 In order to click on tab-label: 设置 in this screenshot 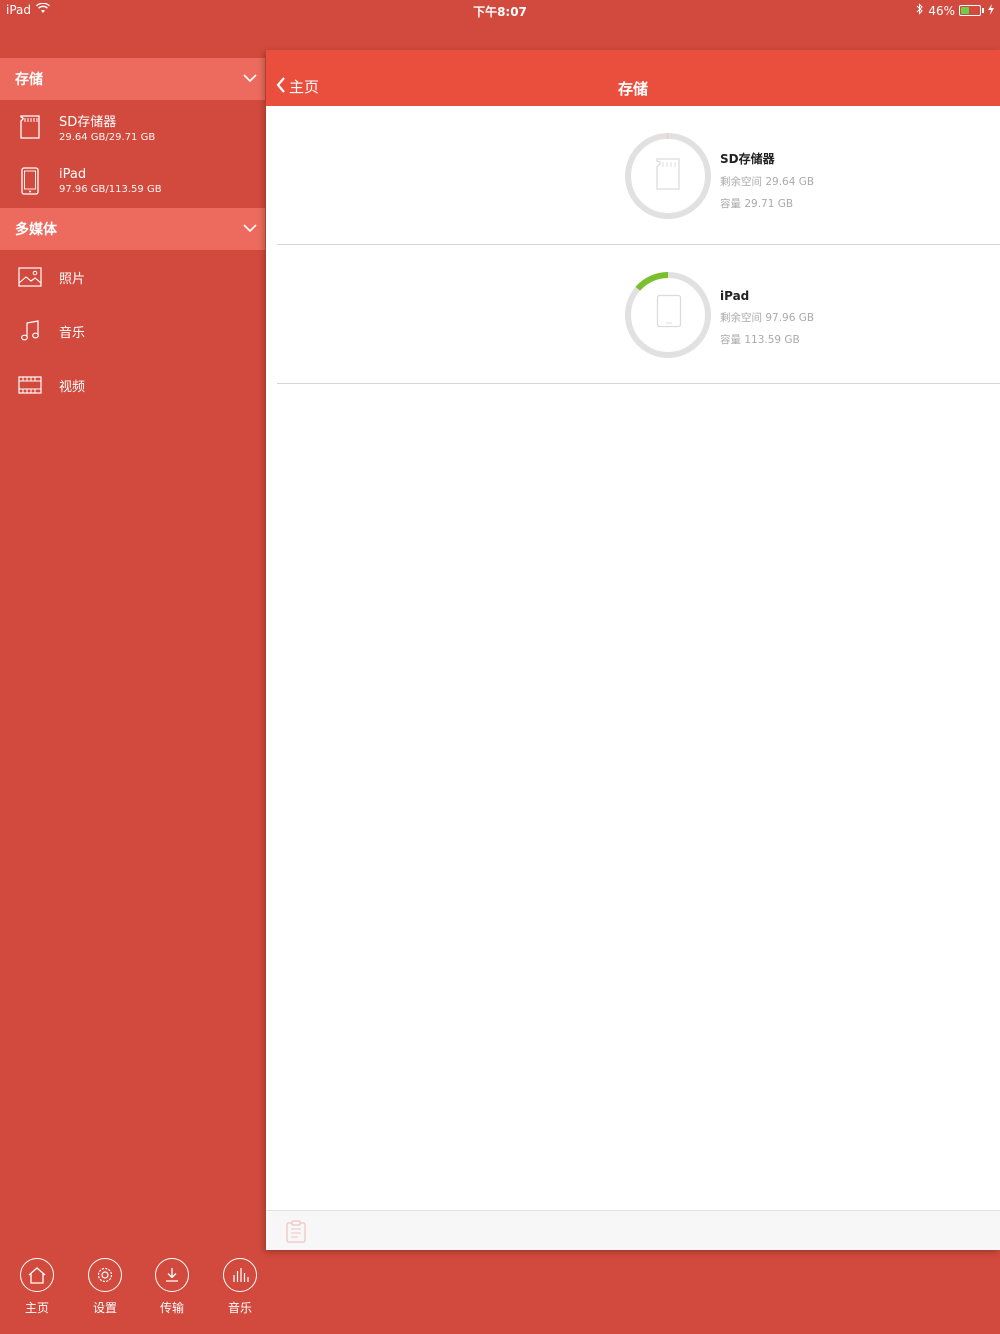, I will do `click(104, 1308)`.